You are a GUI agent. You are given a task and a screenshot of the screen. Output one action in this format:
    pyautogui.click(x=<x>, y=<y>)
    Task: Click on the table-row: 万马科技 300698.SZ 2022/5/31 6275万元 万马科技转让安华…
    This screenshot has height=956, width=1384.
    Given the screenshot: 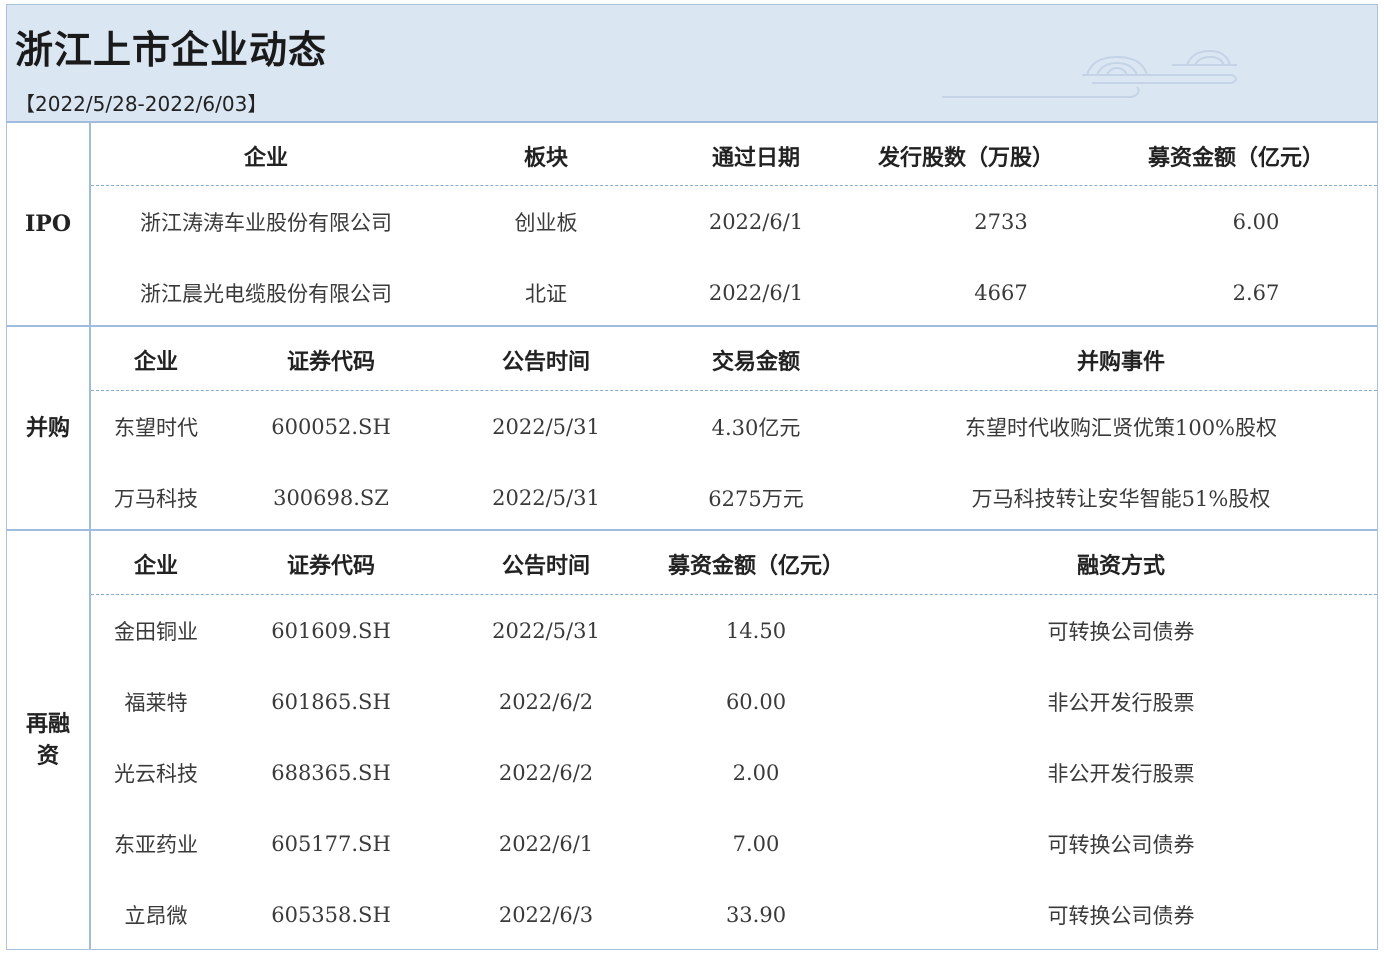 What is the action you would take?
    pyautogui.click(x=734, y=498)
    